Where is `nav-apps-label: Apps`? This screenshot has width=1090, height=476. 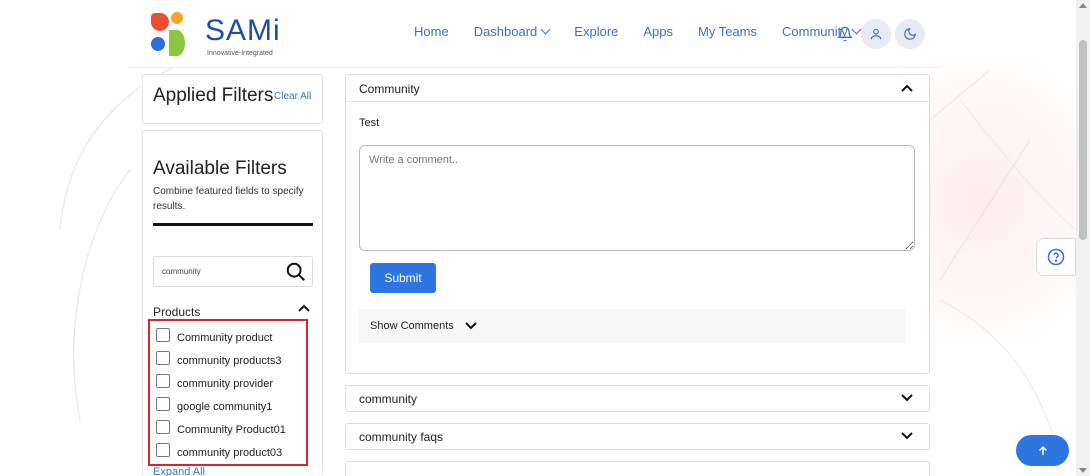
nav-apps-label: Apps is located at coordinates (658, 31).